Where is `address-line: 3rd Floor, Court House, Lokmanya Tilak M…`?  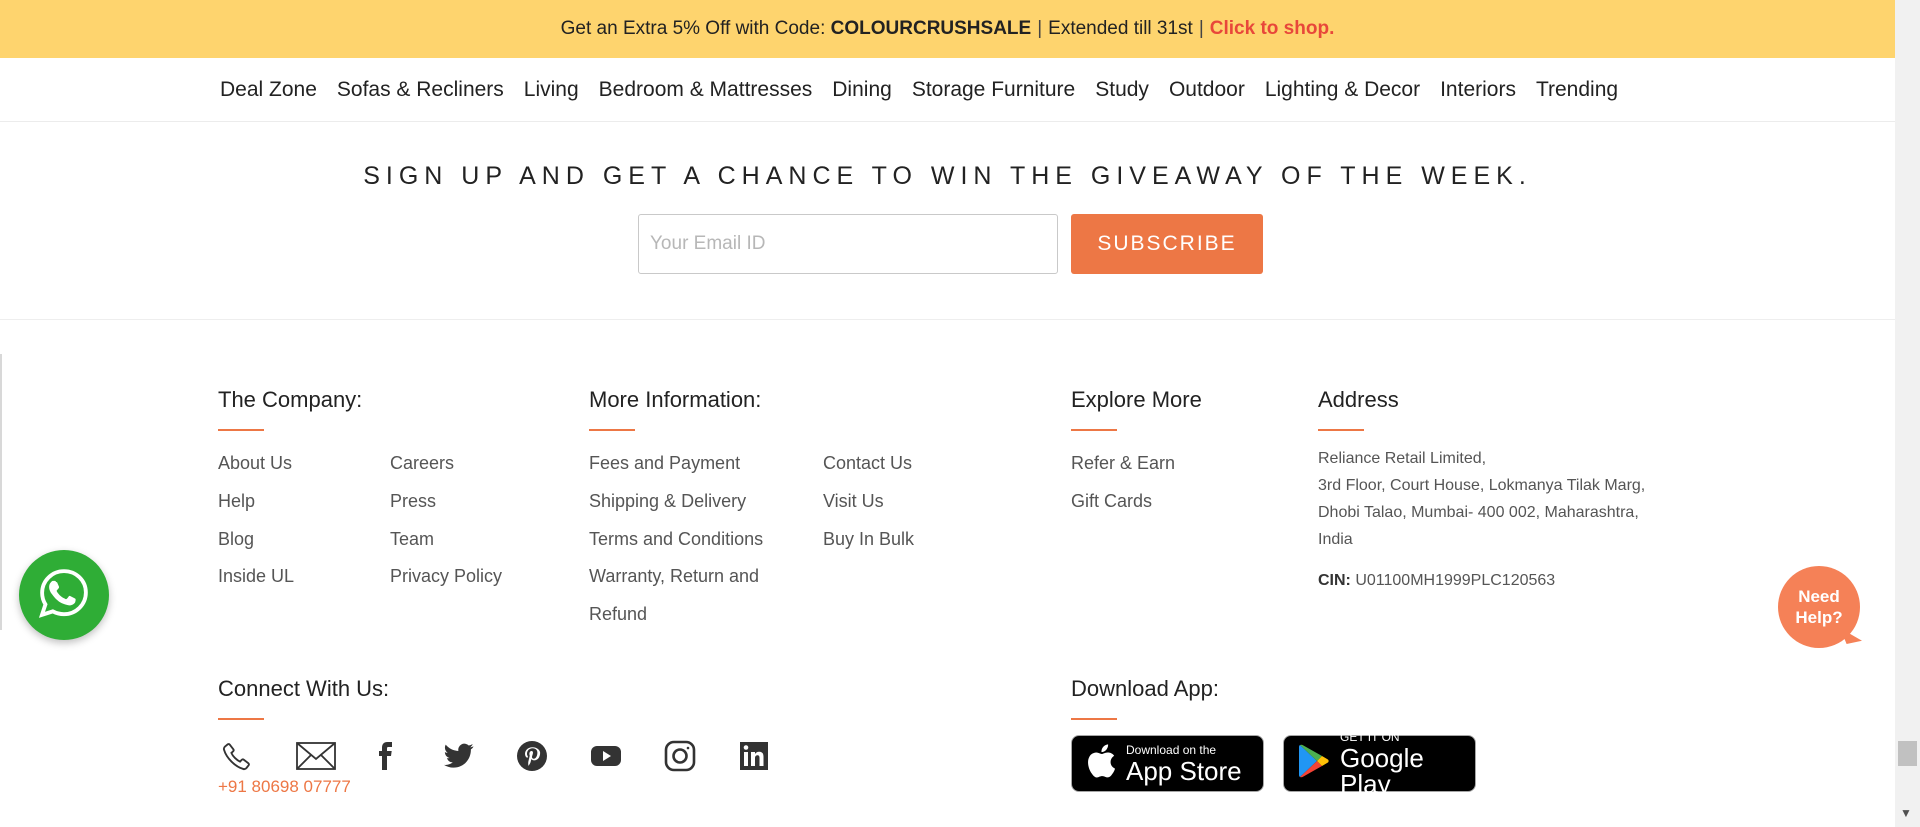 address-line: 3rd Floor, Court House, Lokmanya Tilak M… is located at coordinates (1482, 485).